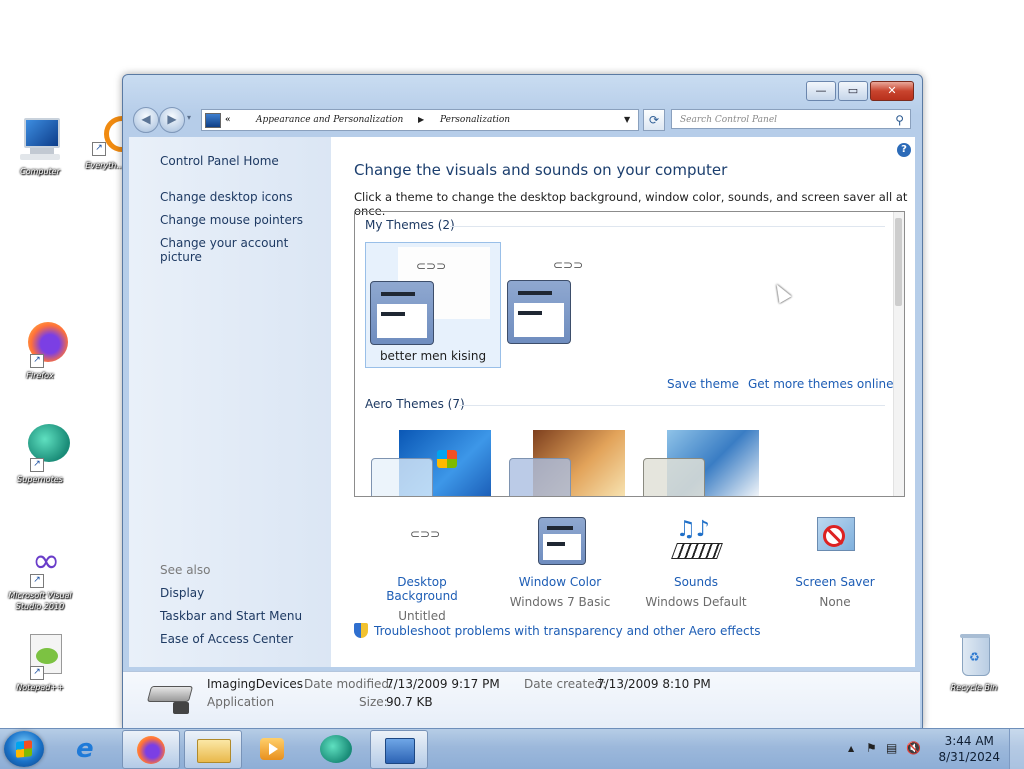 This screenshot has height=769, width=1024. Describe the element at coordinates (898, 262) in the screenshot. I see `scrollbar-thumb` at that location.